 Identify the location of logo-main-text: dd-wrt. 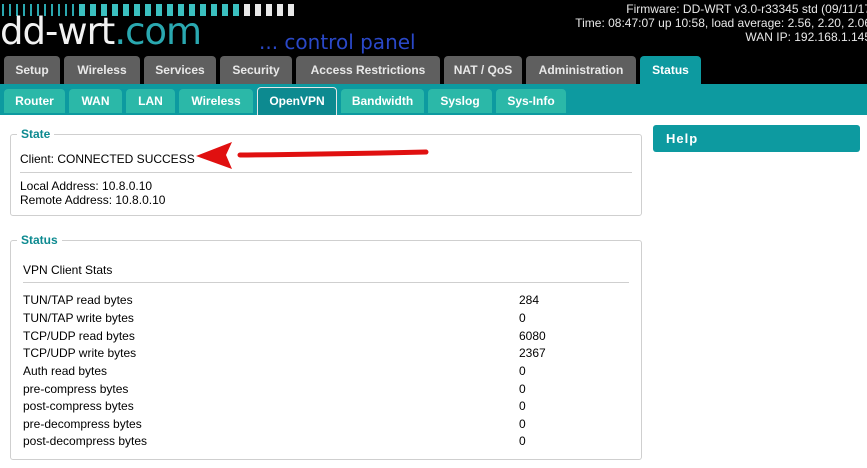
(57, 31).